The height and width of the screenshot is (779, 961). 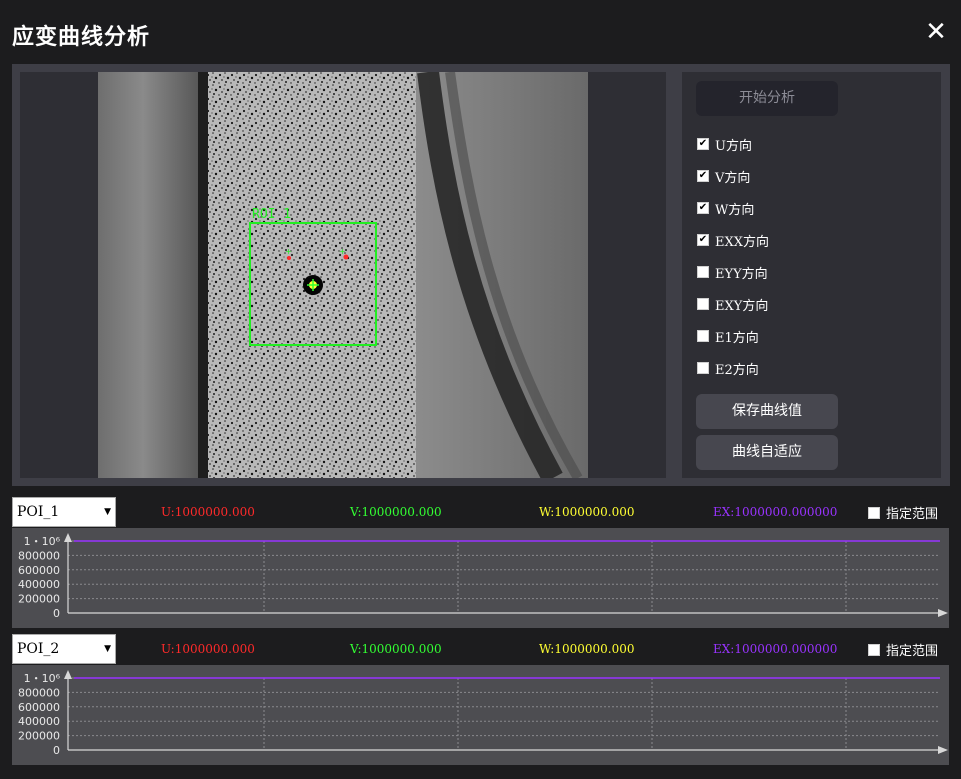 I want to click on checkbox-e1-direction: E1方向, so click(x=728, y=336).